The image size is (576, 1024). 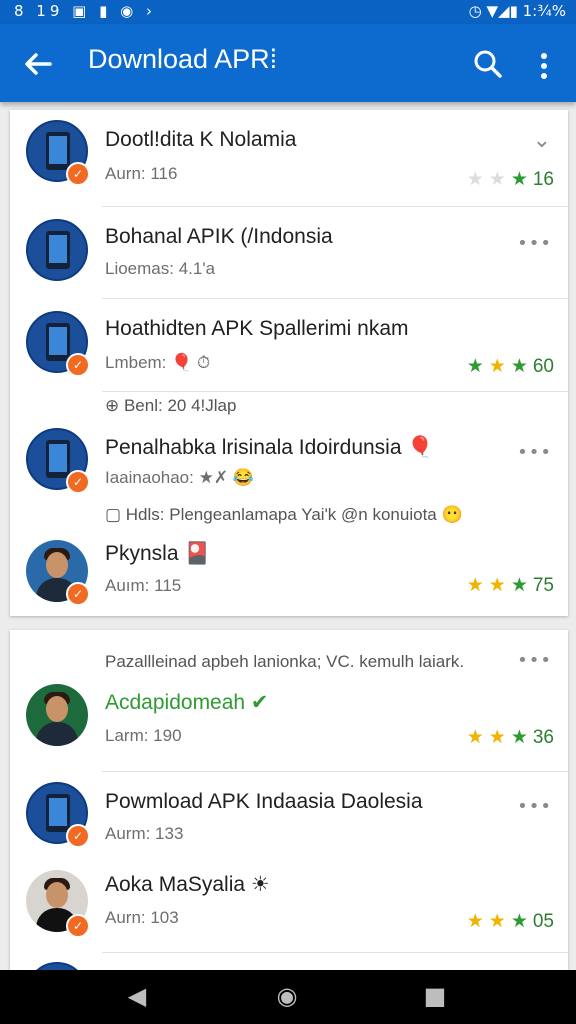 I want to click on list-item: ✓ Aoka MaSyalia ☀ Aurn: 103 ★ ★ ★ 05, so click(x=289, y=904).